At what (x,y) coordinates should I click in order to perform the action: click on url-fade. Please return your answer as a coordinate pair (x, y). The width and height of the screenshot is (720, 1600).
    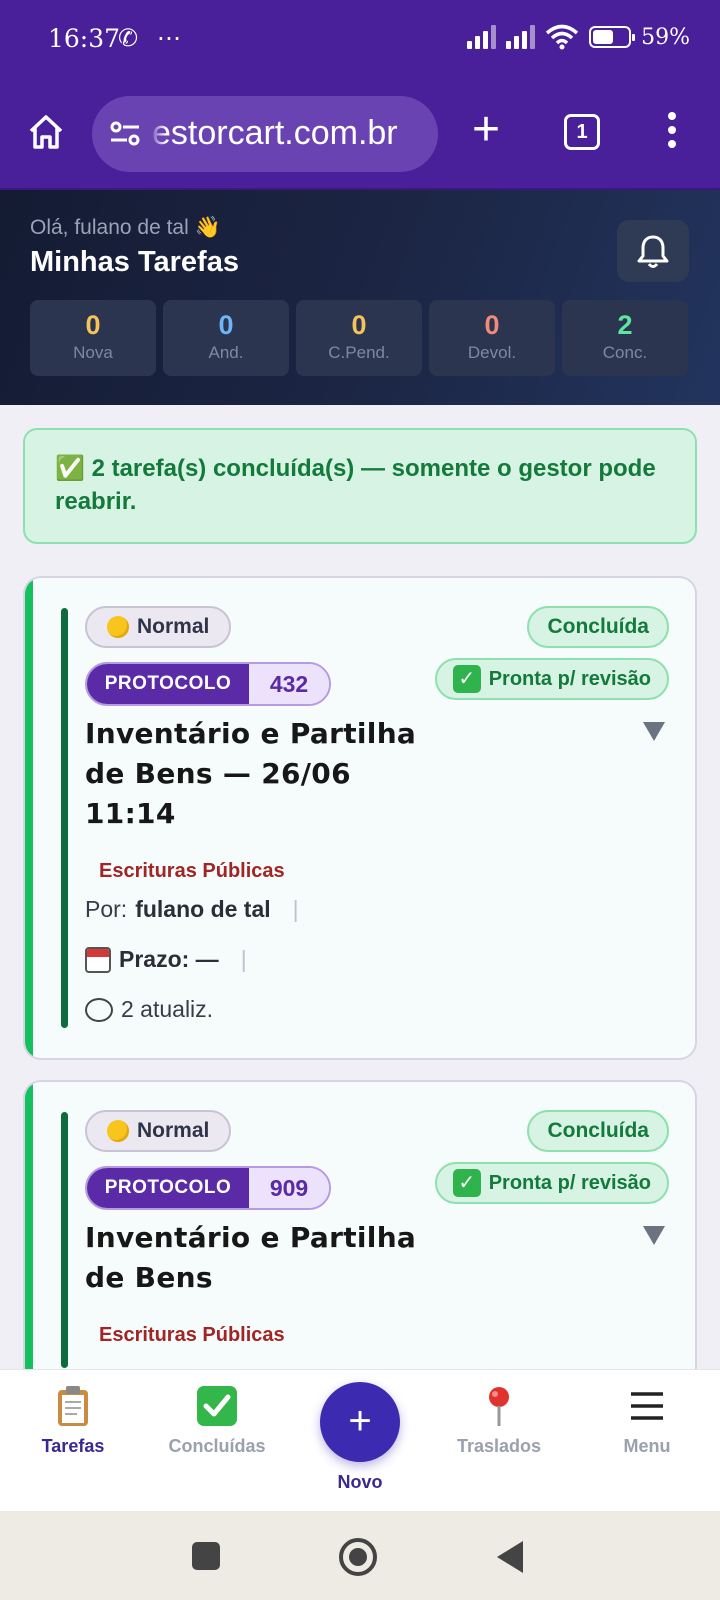
    Looking at the image, I should click on (158, 134).